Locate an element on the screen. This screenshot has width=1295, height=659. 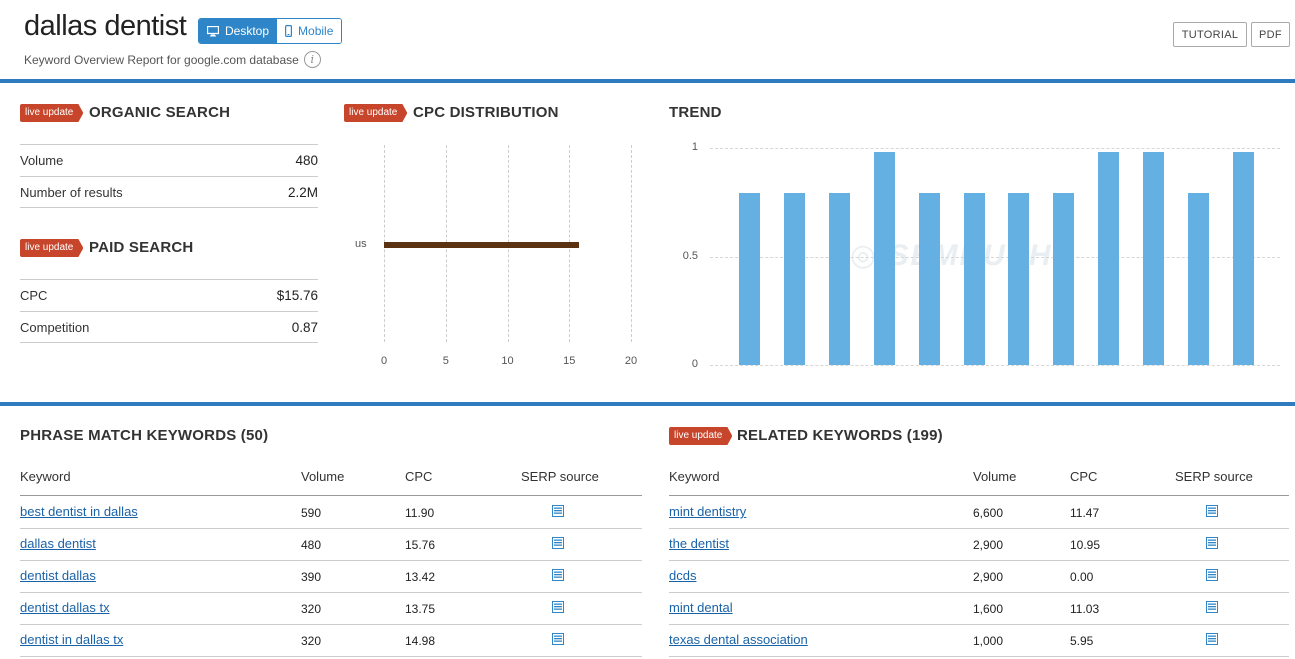
keyword-link: dentist dallas is located at coordinates (58, 575).